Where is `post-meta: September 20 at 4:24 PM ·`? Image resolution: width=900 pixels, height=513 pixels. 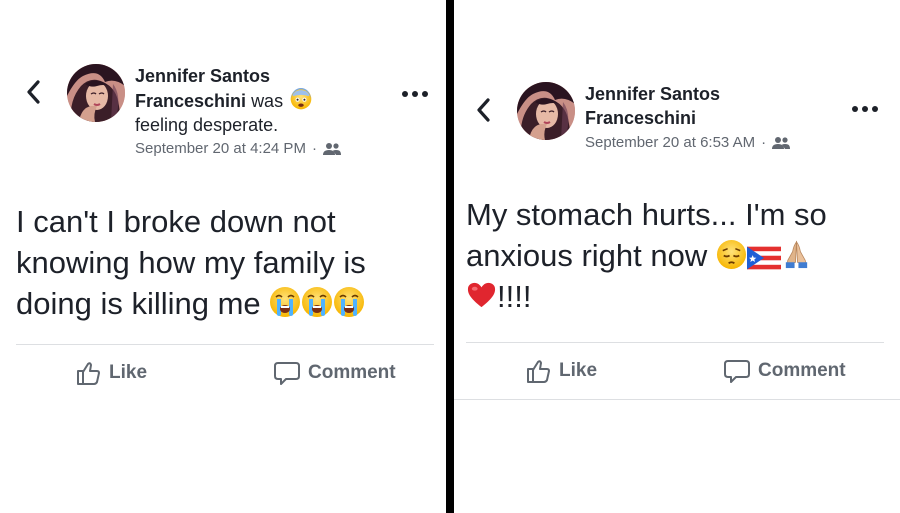
post-meta: September 20 at 4:24 PM · is located at coordinates (238, 149).